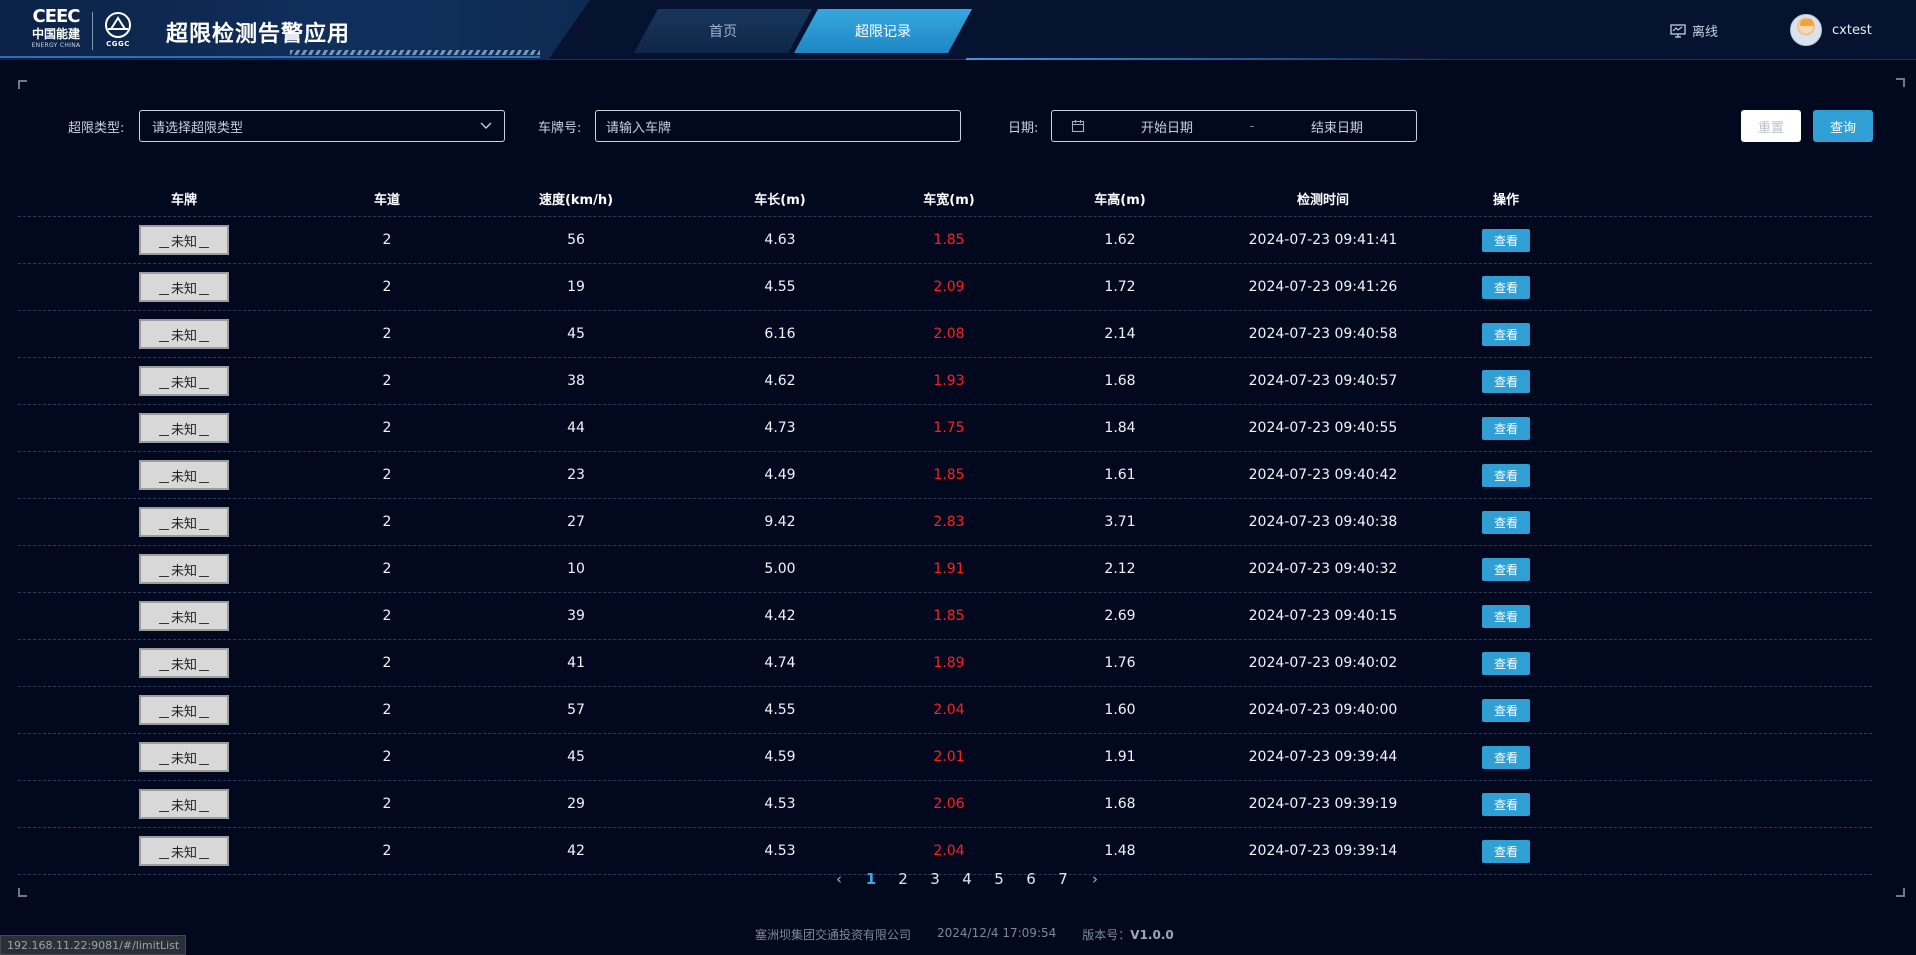 Image resolution: width=1916 pixels, height=955 pixels. I want to click on page-1-button: 1, so click(871, 879).